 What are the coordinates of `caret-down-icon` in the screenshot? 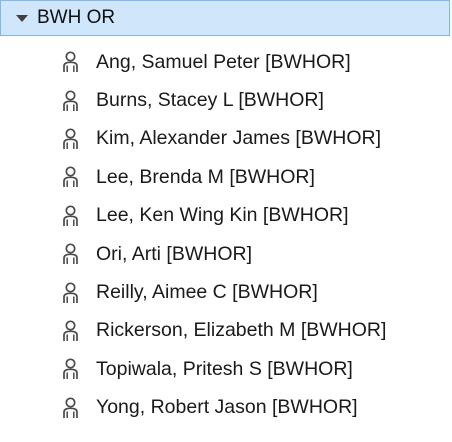 It's located at (22, 18).